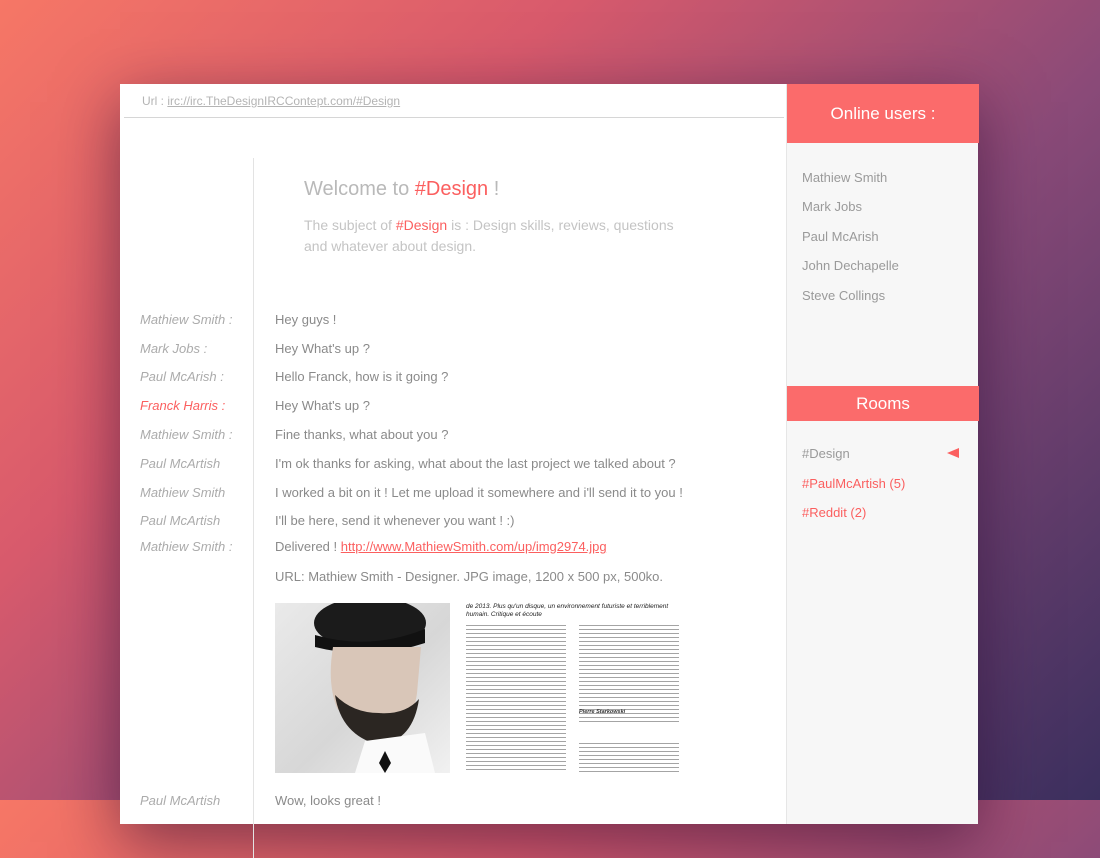 This screenshot has height=858, width=1100. What do you see at coordinates (953, 453) in the screenshot?
I see `active-room-arrow-icon` at bounding box center [953, 453].